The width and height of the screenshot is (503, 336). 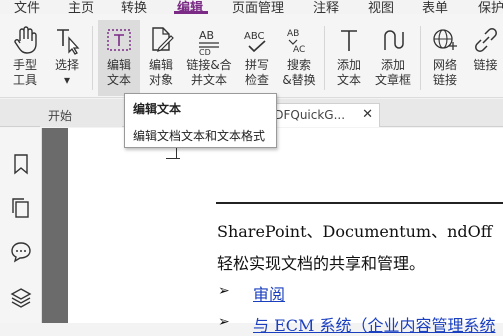 I want to click on web-link-label-2: 链接, so click(x=444, y=80).